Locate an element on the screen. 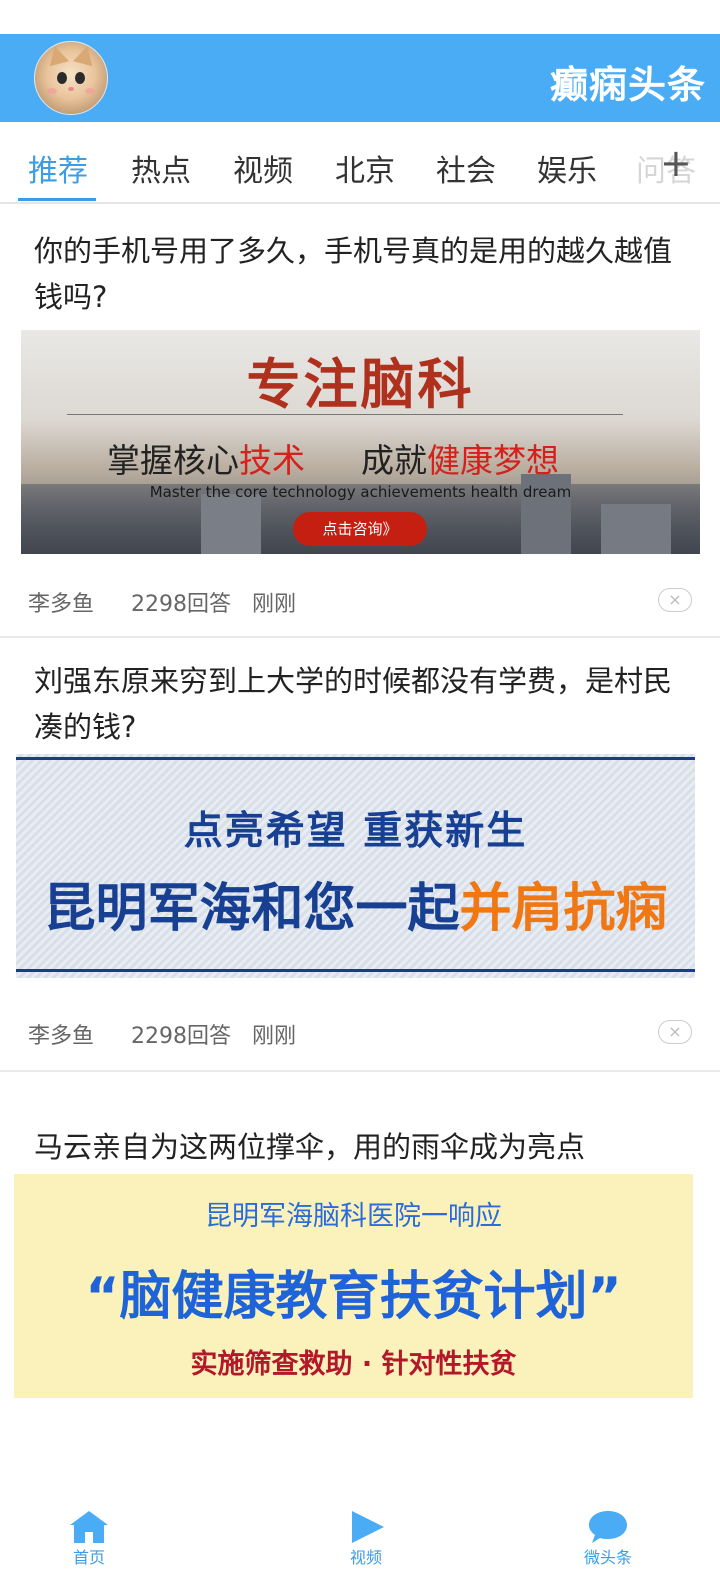  bottom-nav: 首页 视频 微头条 is located at coordinates (360, 1540).